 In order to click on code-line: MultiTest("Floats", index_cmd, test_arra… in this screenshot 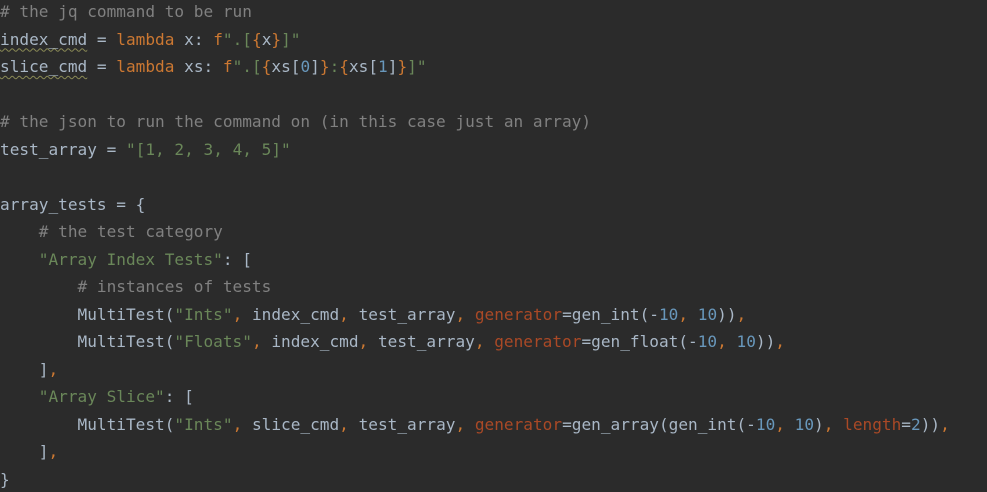, I will do `click(393, 342)`.